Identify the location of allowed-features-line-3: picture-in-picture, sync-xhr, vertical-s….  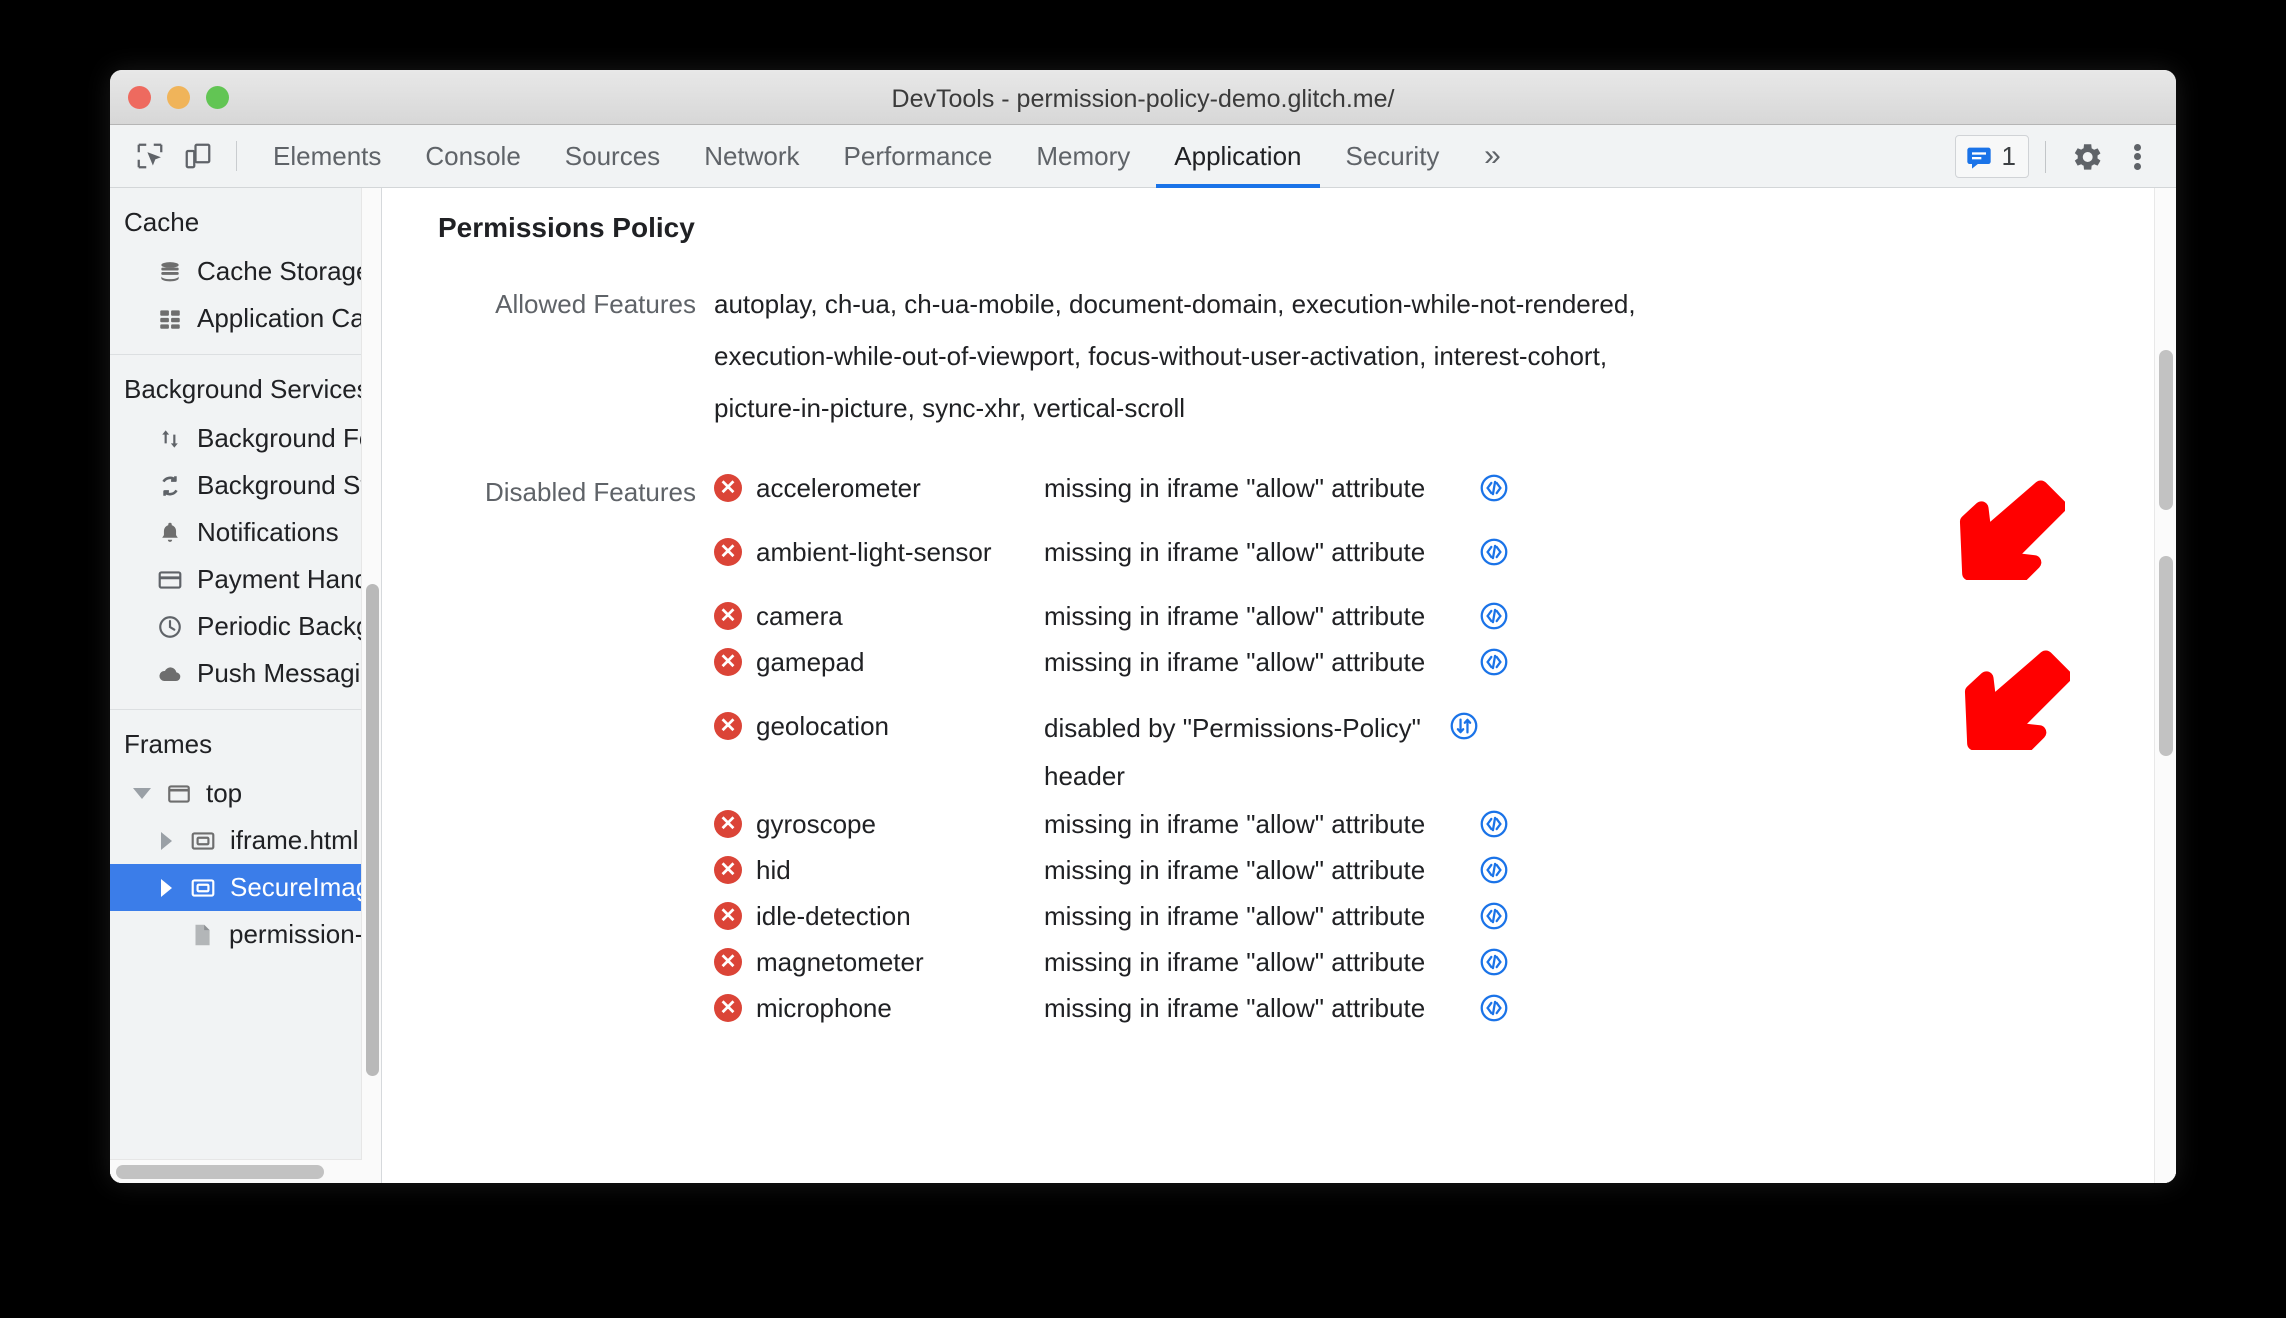
(950, 408).